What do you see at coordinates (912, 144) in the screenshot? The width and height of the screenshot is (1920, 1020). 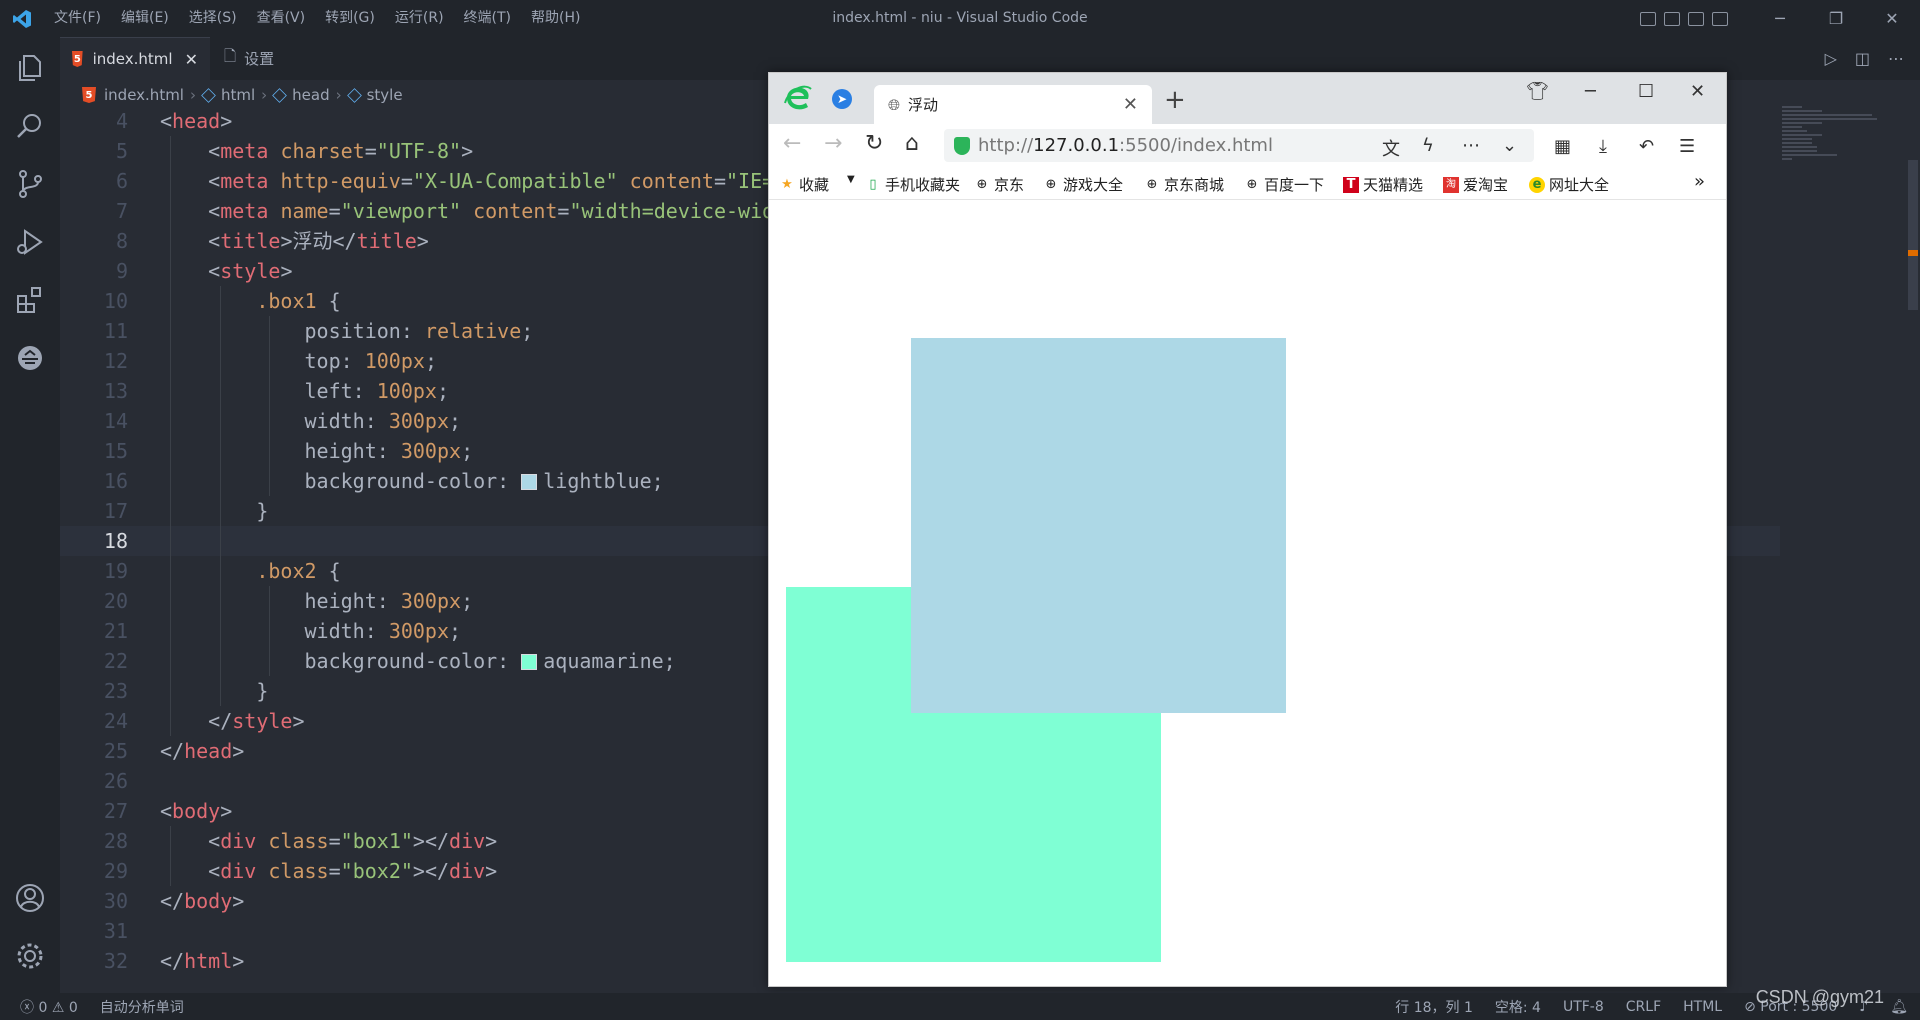 I see `home-button: ⌂` at bounding box center [912, 144].